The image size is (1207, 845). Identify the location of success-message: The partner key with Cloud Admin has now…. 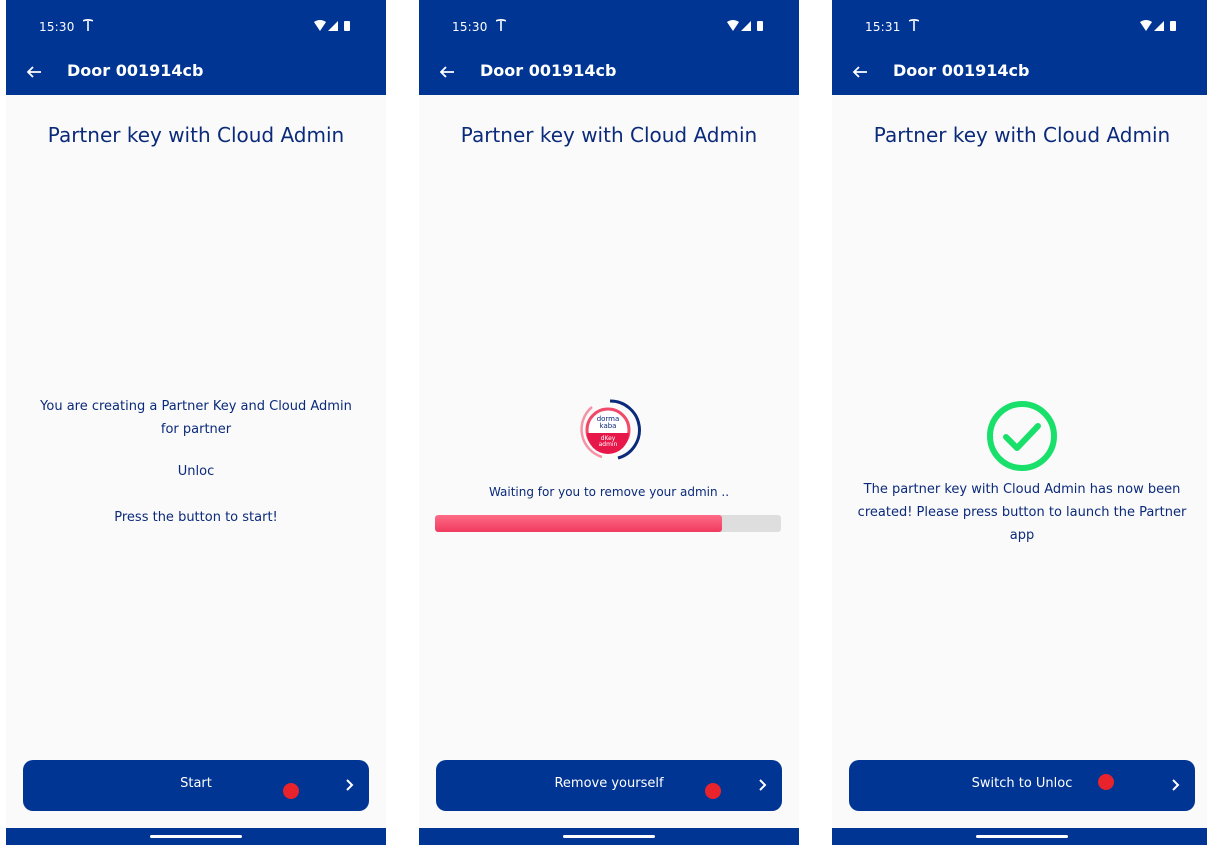
(1022, 512).